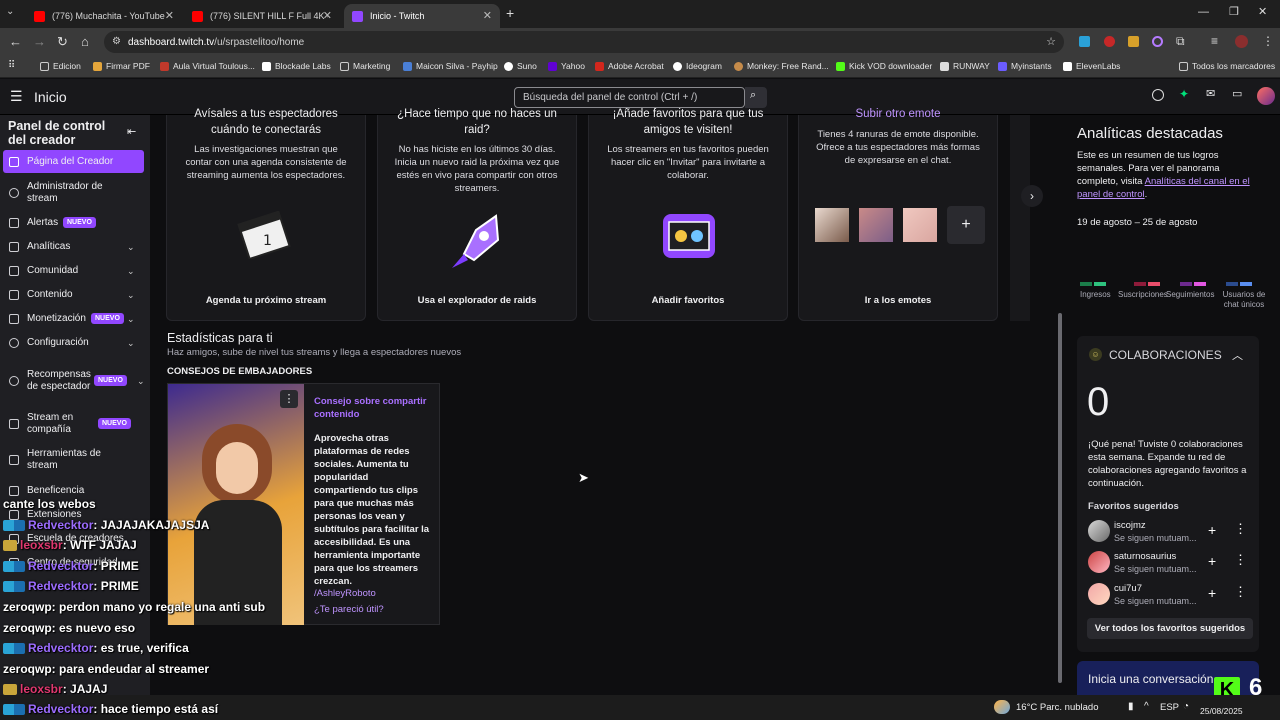  I want to click on conversation-title: Inicia una conversación, so click(1151, 679).